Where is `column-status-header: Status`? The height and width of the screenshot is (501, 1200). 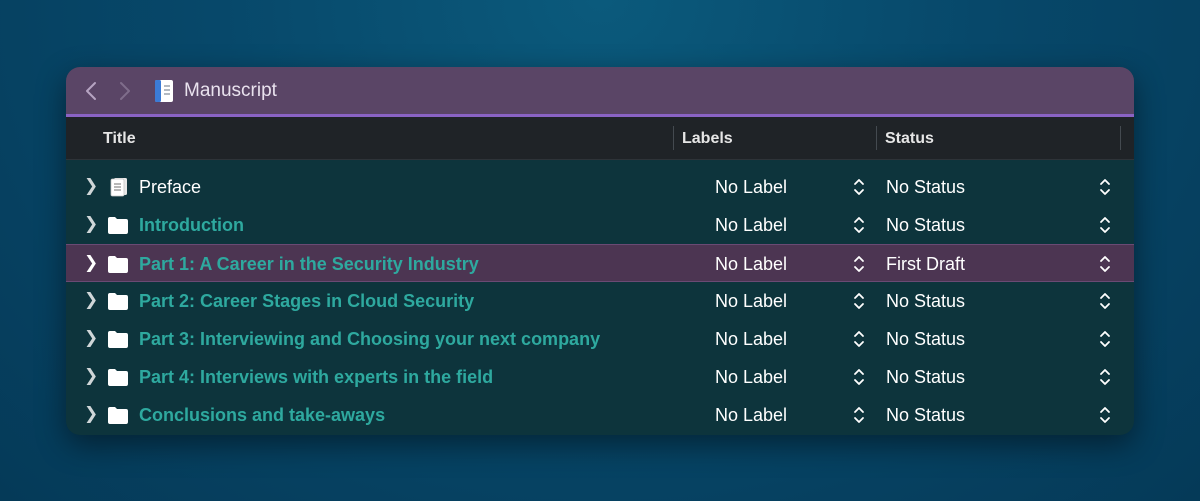
column-status-header: Status is located at coordinates (909, 139).